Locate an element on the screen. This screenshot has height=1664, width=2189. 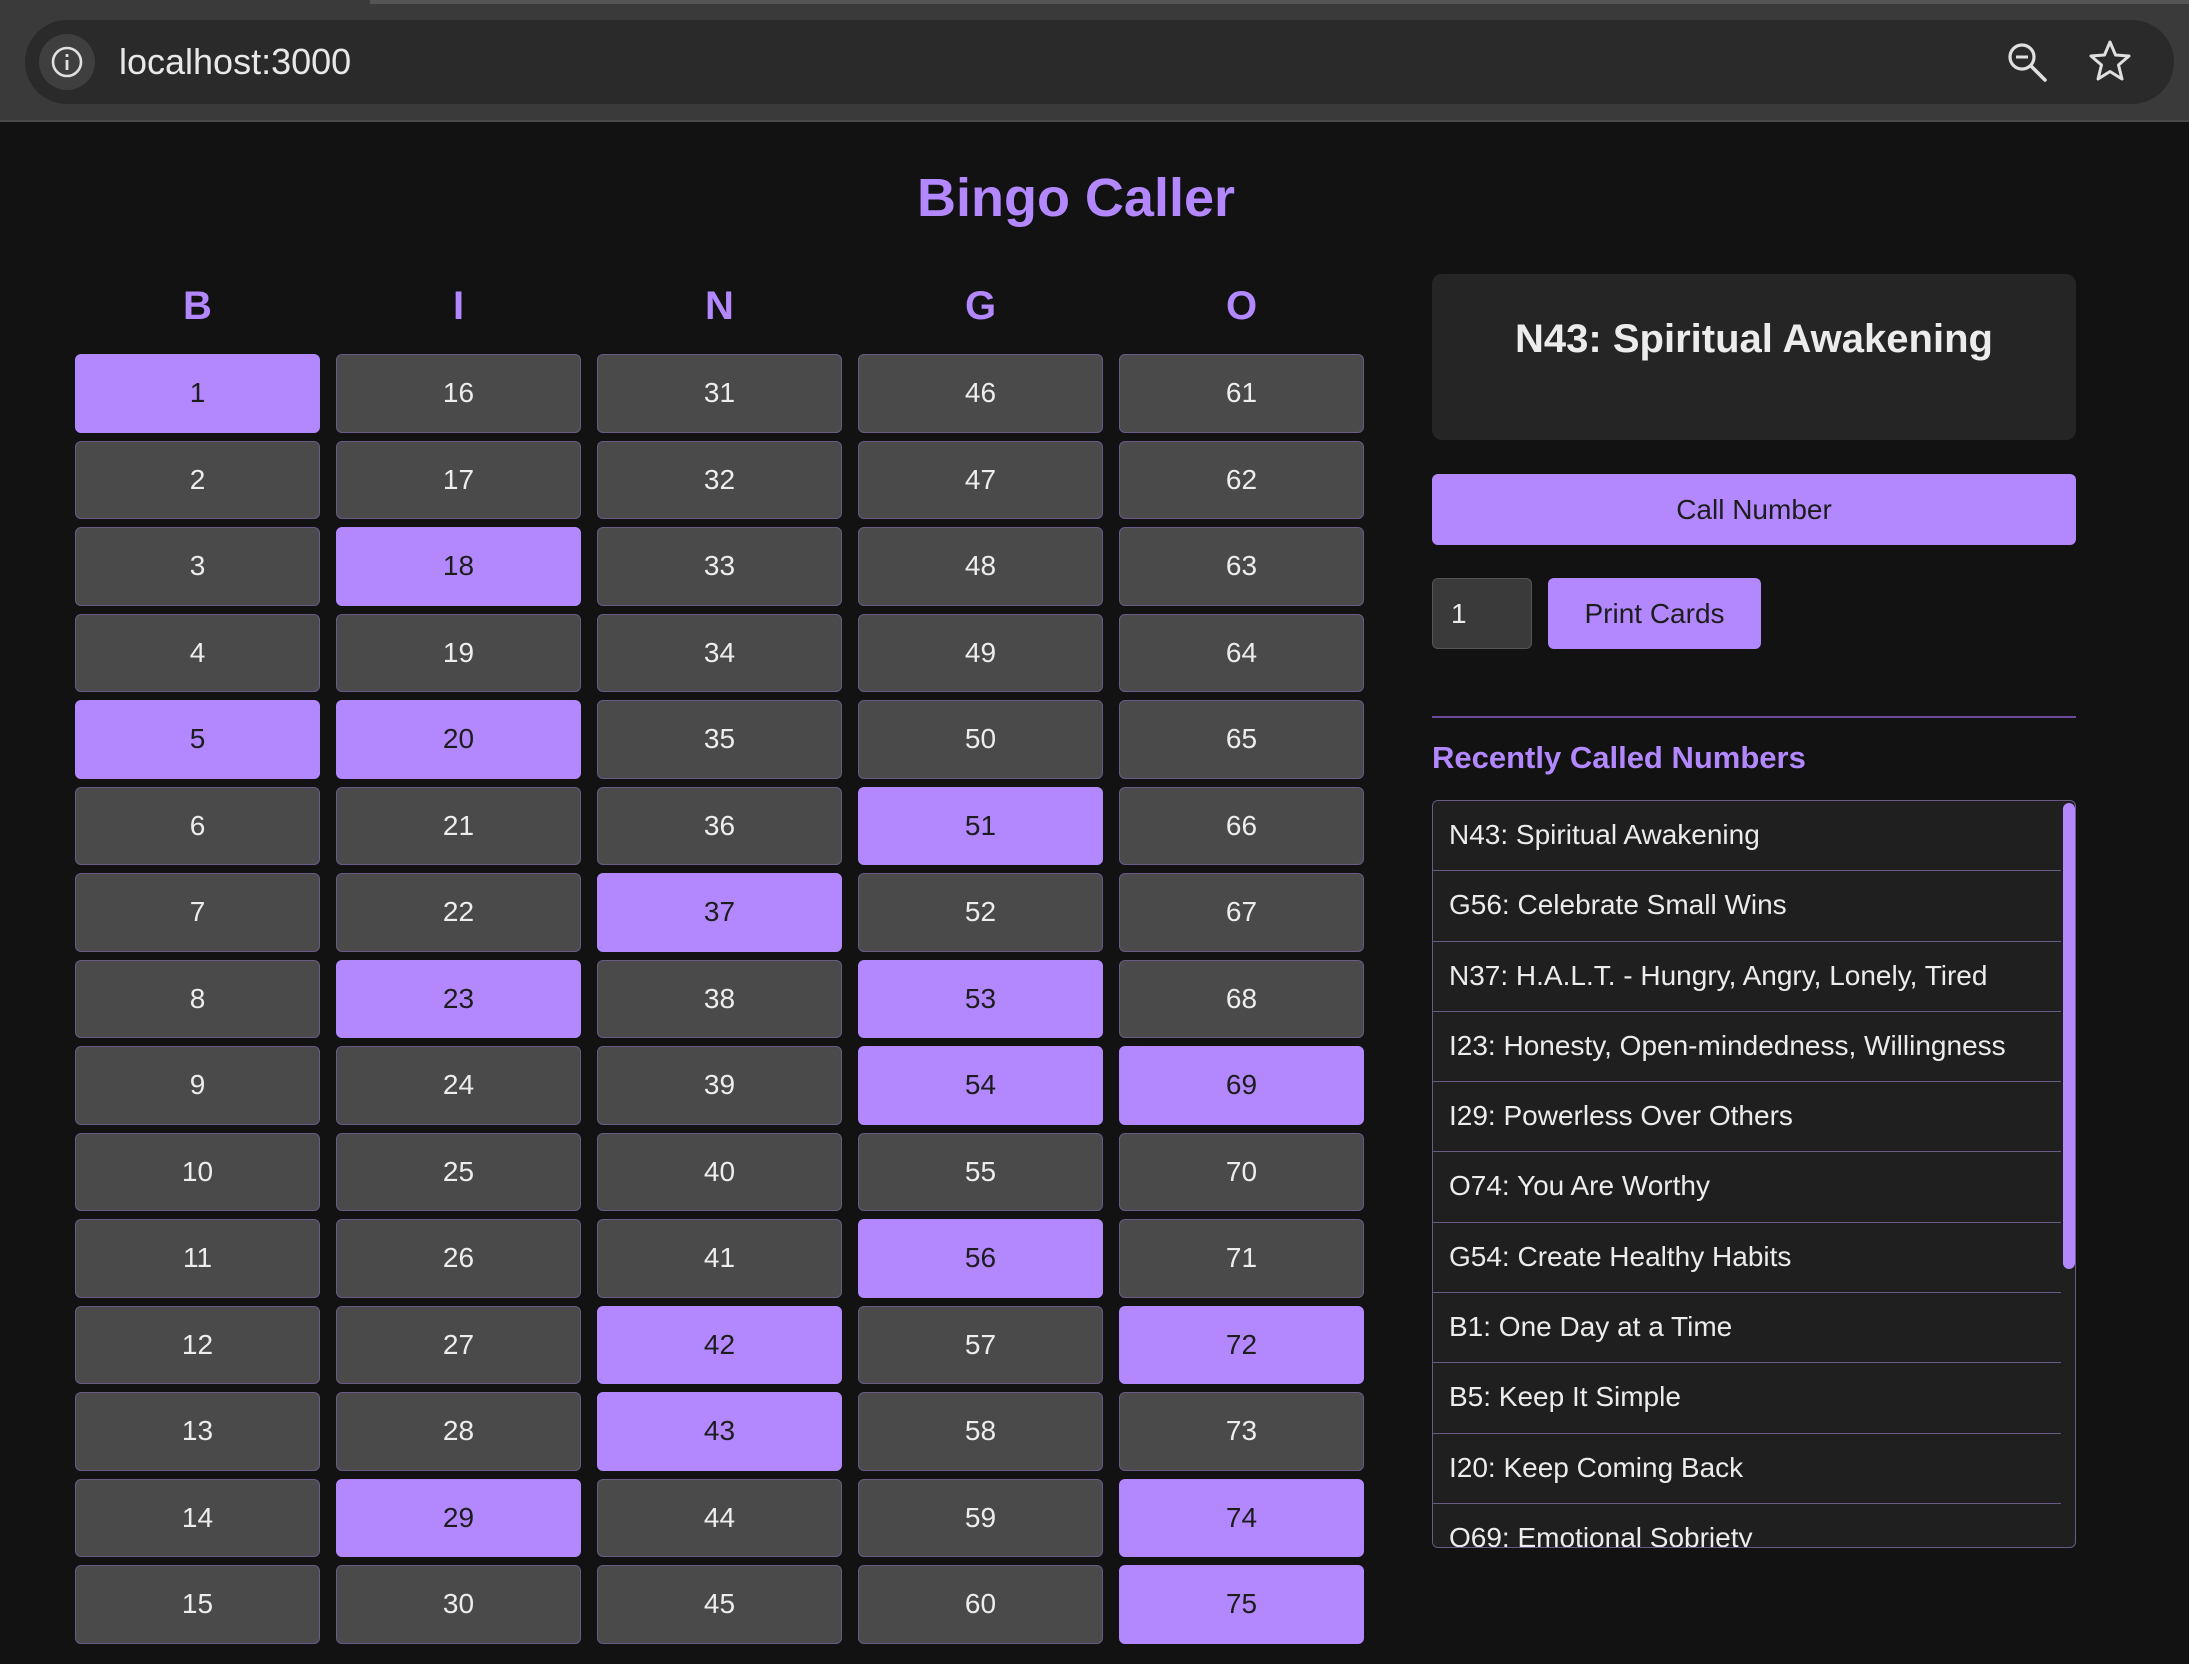
bingo-cell: 33 is located at coordinates (719, 566).